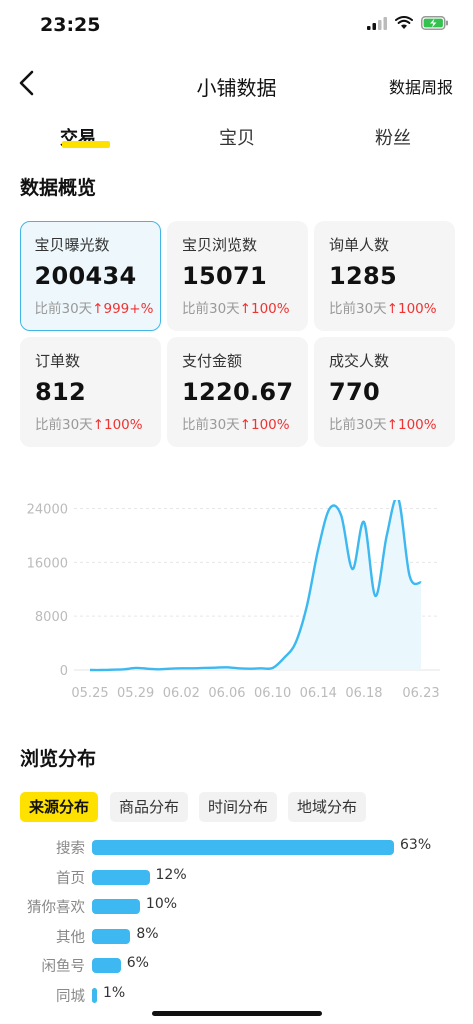 The image size is (473, 1024). What do you see at coordinates (220, 245) in the screenshot?
I see `metric-label: 宝贝浏览数` at bounding box center [220, 245].